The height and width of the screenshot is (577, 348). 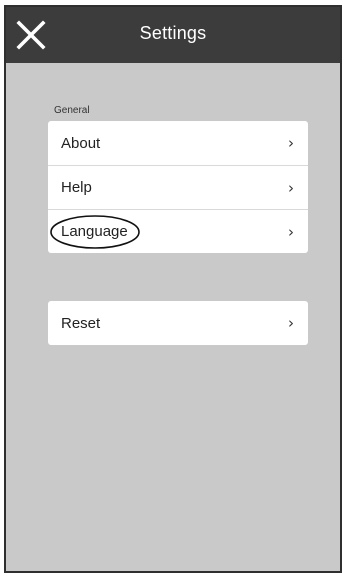 What do you see at coordinates (81, 323) in the screenshot?
I see `settings-item-label: Reset` at bounding box center [81, 323].